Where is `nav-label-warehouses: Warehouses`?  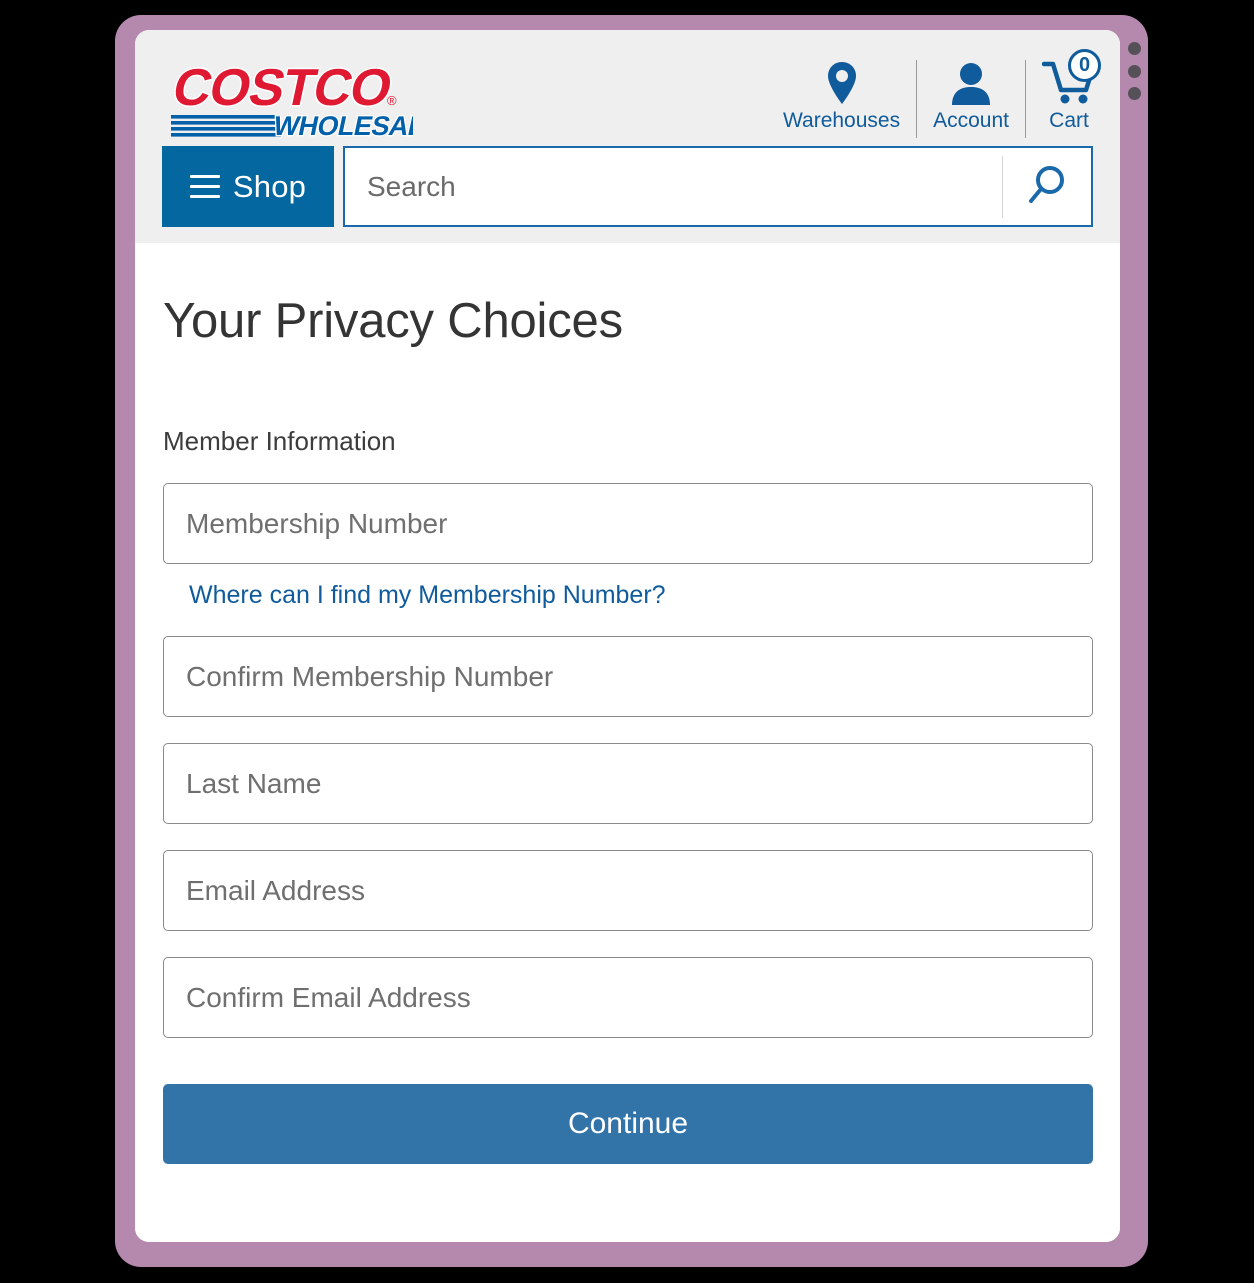 nav-label-warehouses: Warehouses is located at coordinates (841, 120).